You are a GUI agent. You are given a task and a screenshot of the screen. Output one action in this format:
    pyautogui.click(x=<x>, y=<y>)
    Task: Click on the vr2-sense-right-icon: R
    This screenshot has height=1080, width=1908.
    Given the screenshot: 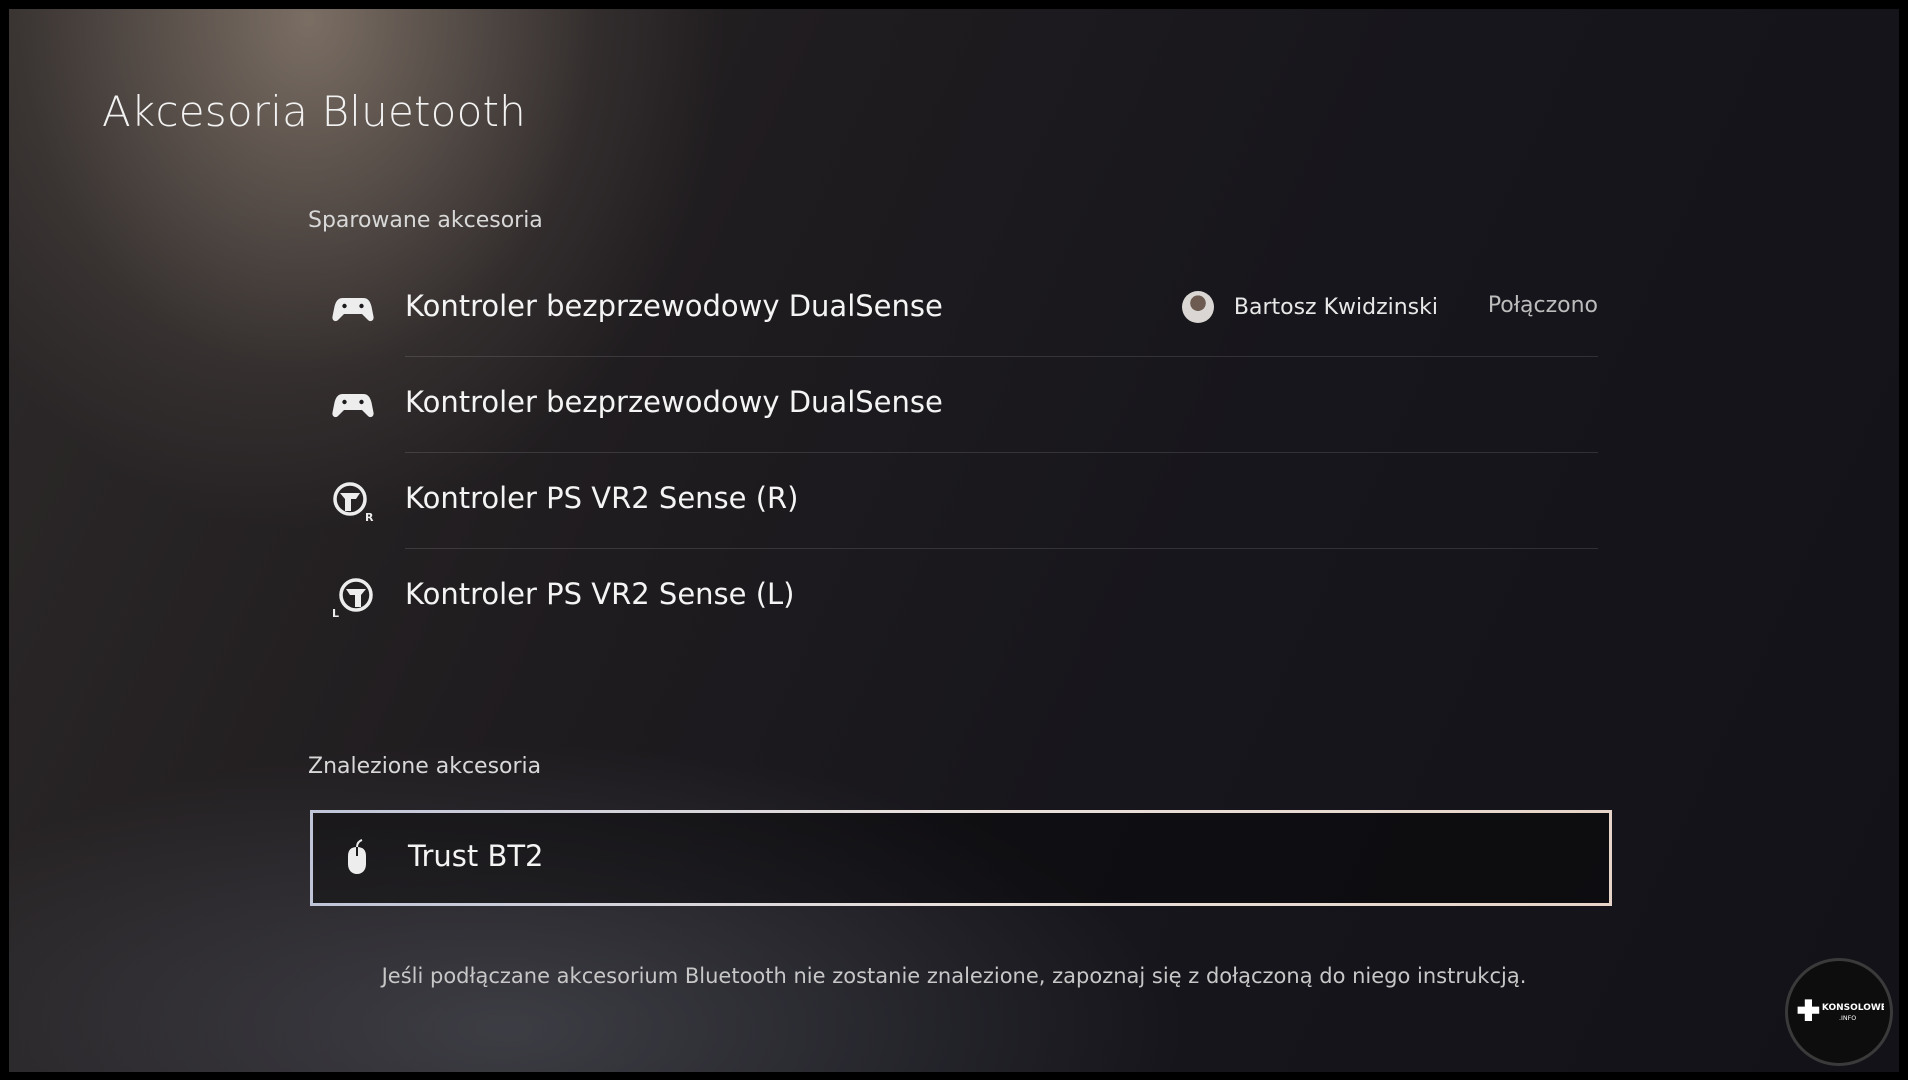 What is the action you would take?
    pyautogui.click(x=353, y=501)
    